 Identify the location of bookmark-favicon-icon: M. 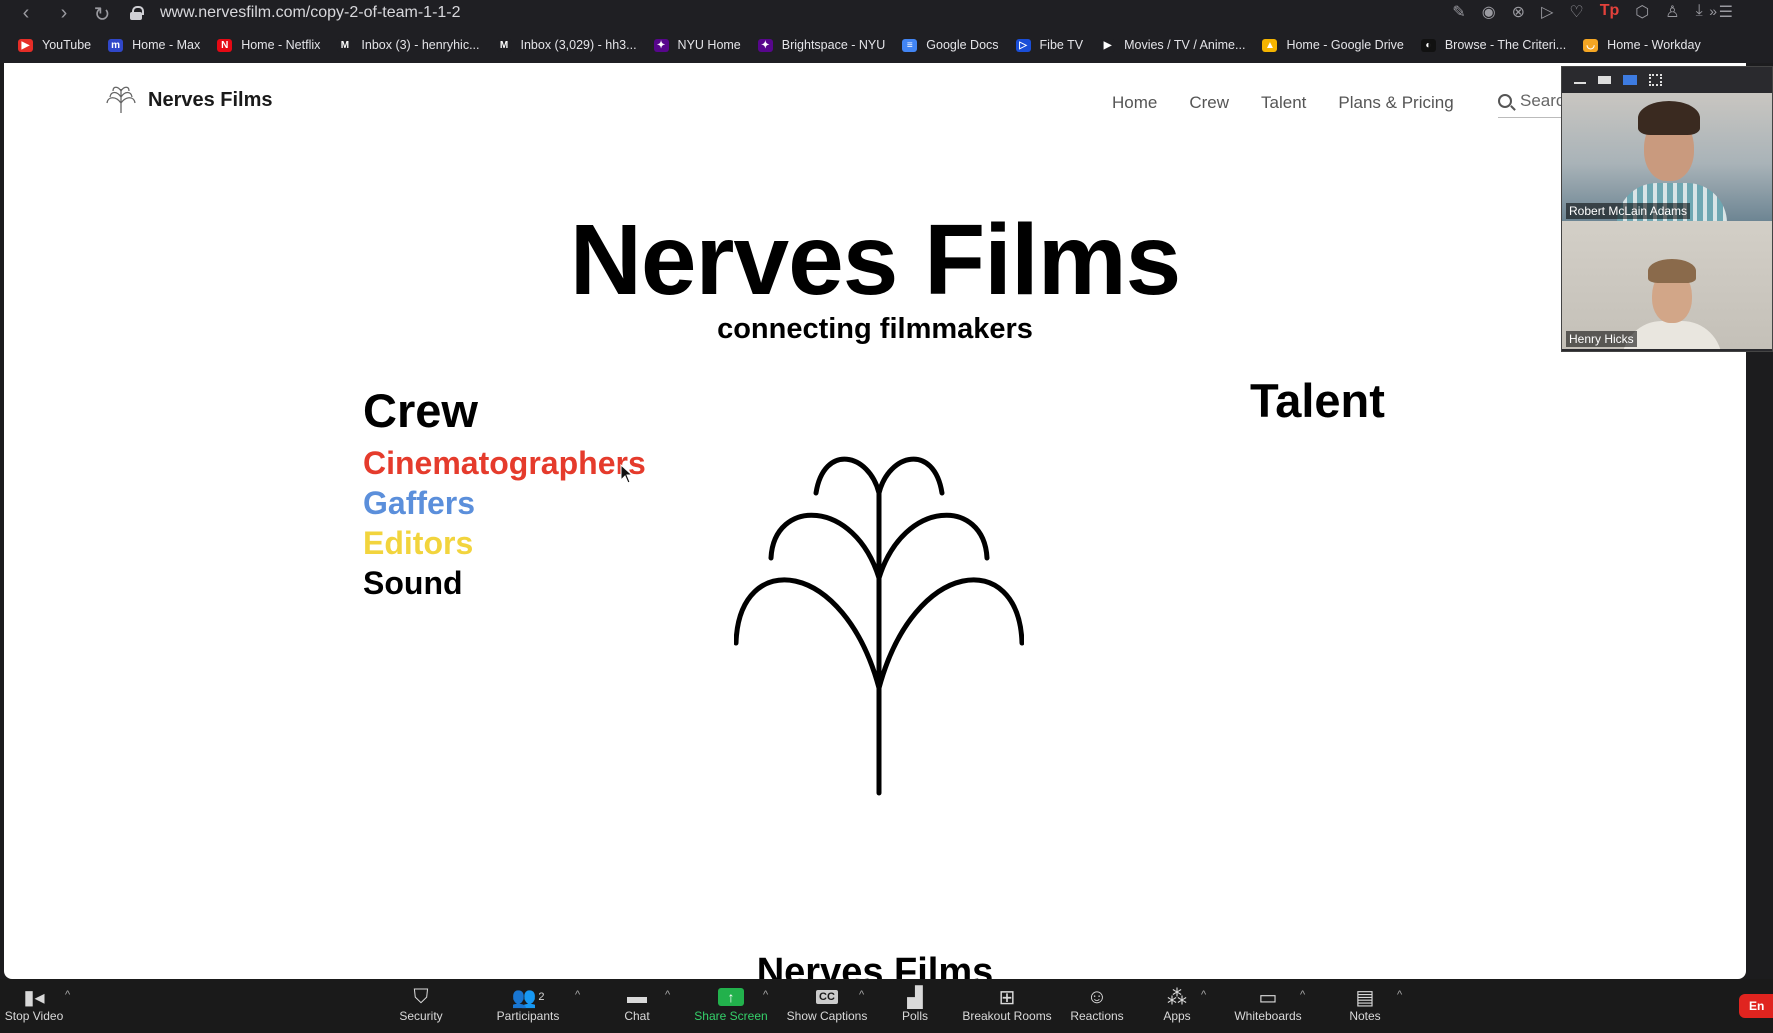
(504, 45).